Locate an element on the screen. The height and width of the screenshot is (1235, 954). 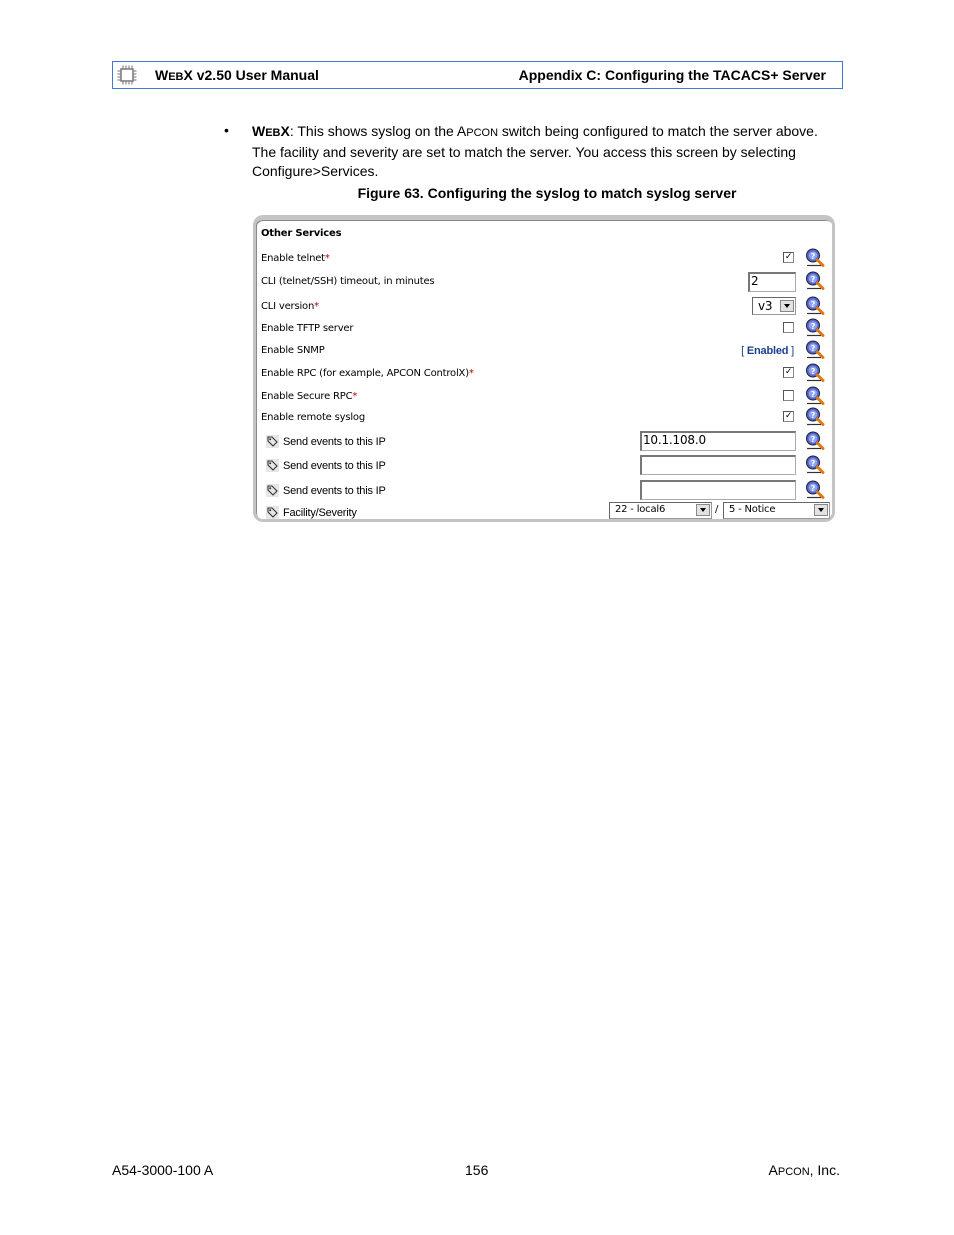
lead-prefix: W is located at coordinates (259, 131).